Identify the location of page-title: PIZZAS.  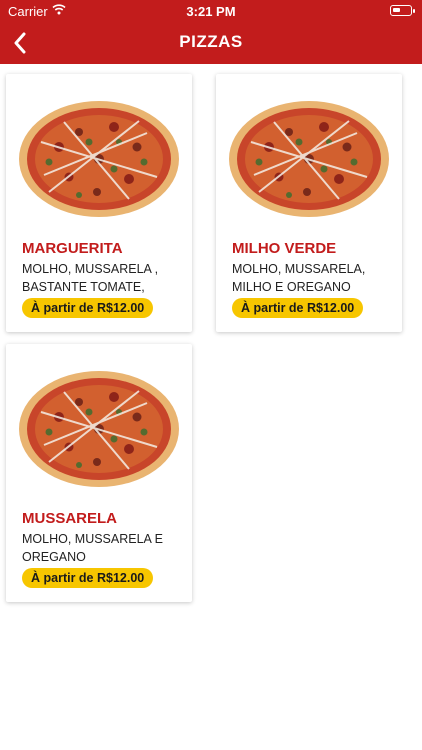
(211, 41).